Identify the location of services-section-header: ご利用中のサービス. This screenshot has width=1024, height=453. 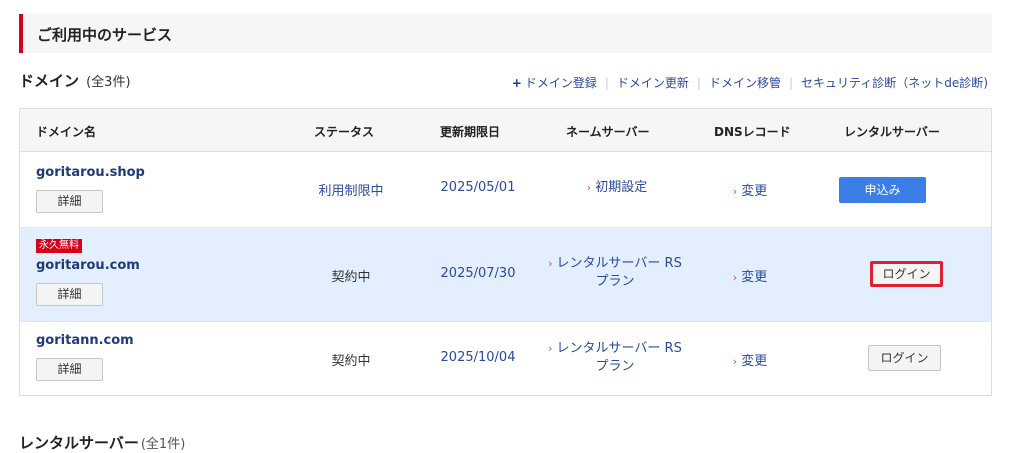
(505, 33).